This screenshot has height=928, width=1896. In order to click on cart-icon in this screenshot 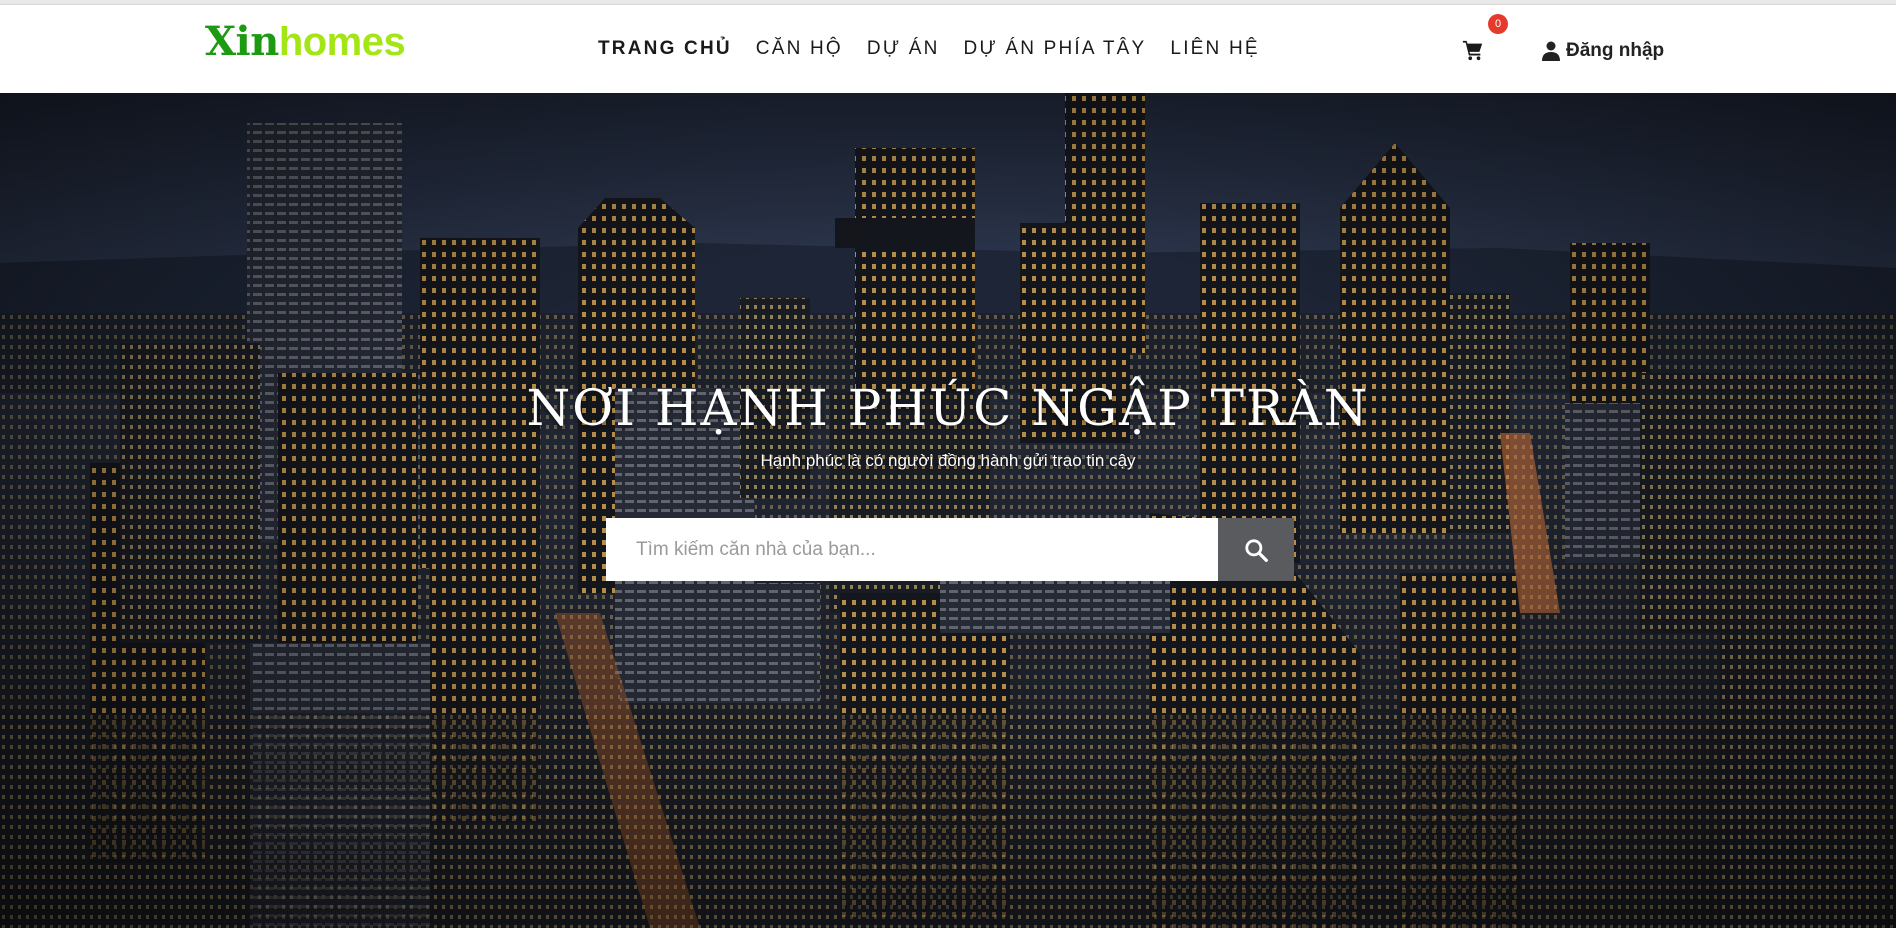, I will do `click(1472, 50)`.